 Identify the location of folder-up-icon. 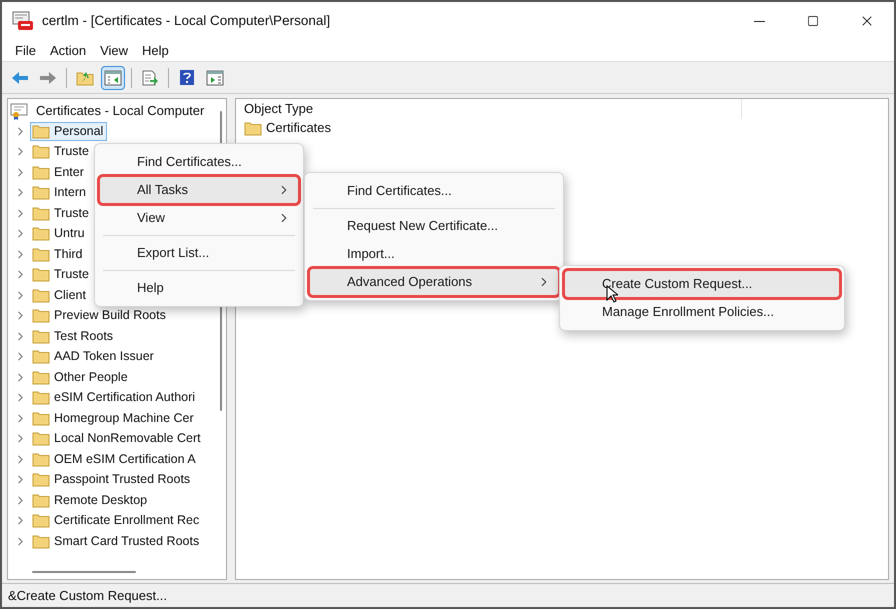
(85, 78).